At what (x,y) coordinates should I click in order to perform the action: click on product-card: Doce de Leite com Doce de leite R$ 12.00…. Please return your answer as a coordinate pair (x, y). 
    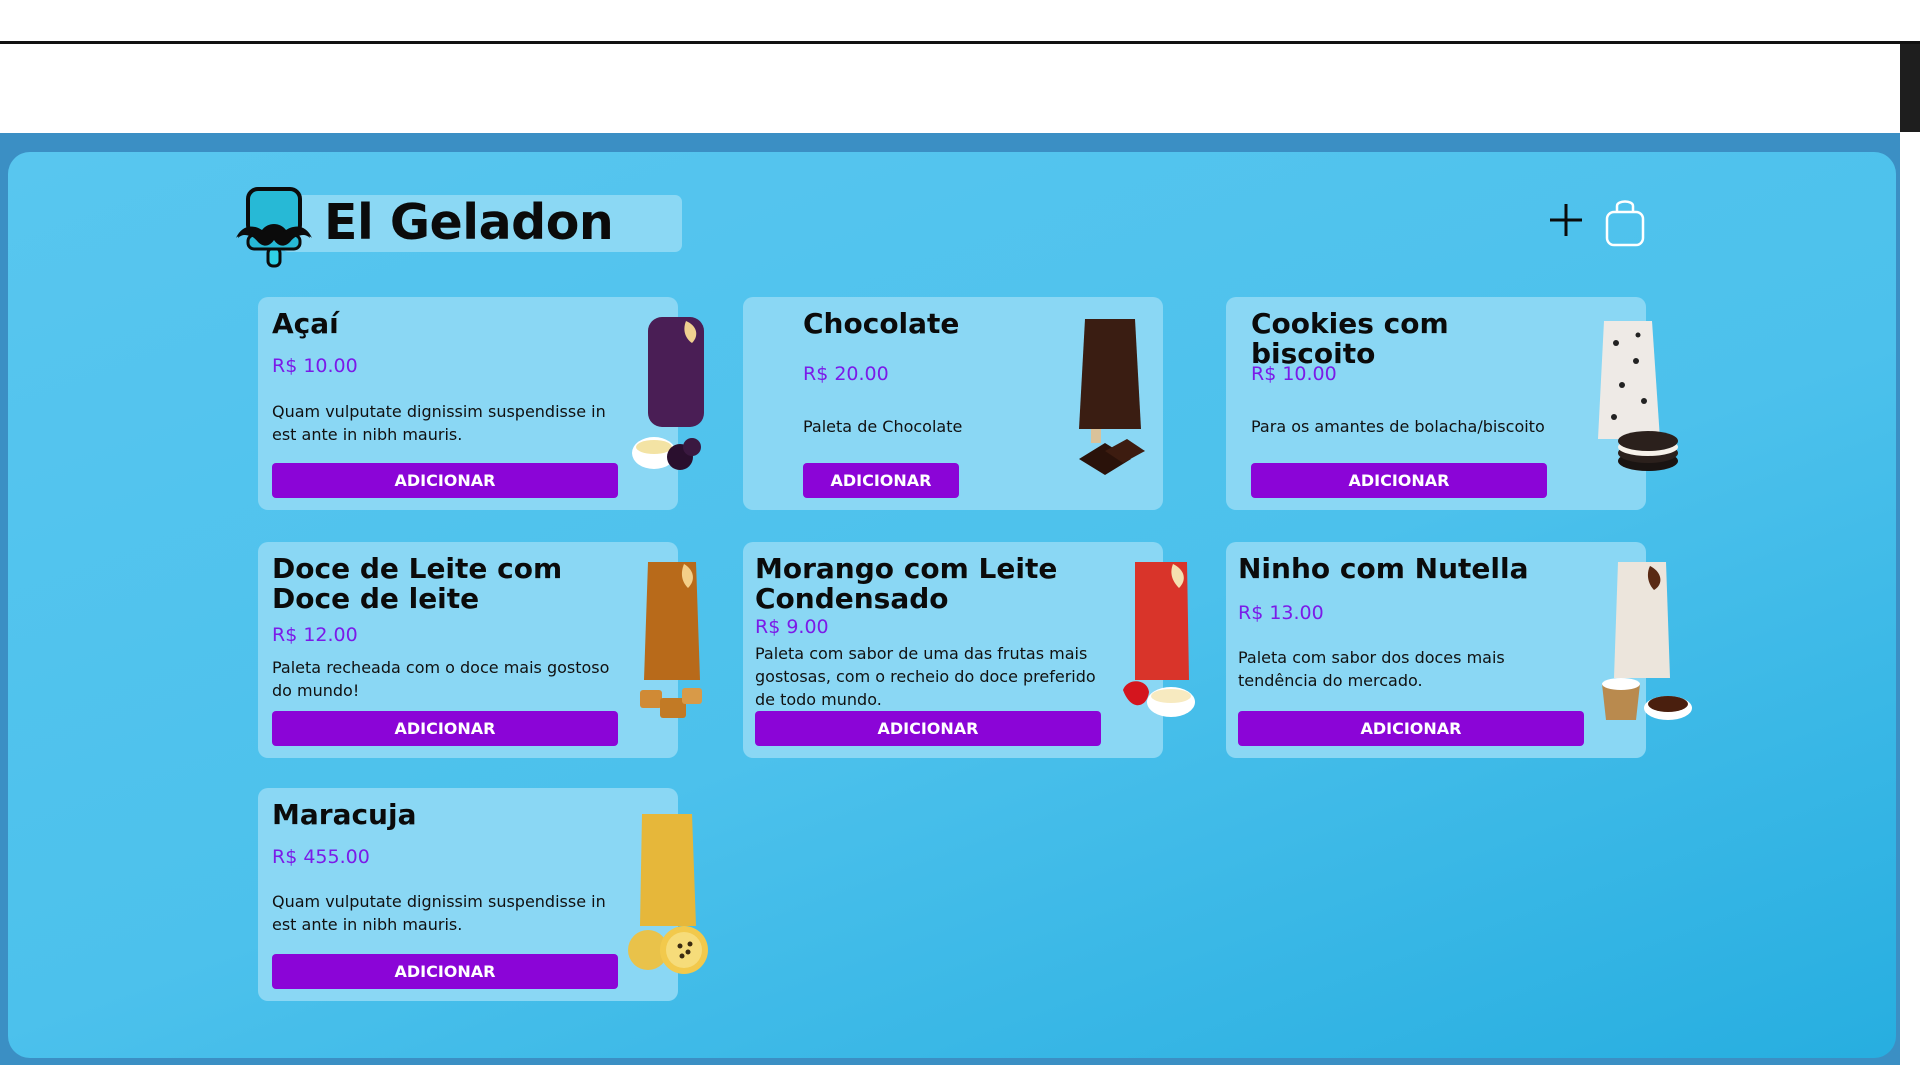
    Looking at the image, I should click on (480, 650).